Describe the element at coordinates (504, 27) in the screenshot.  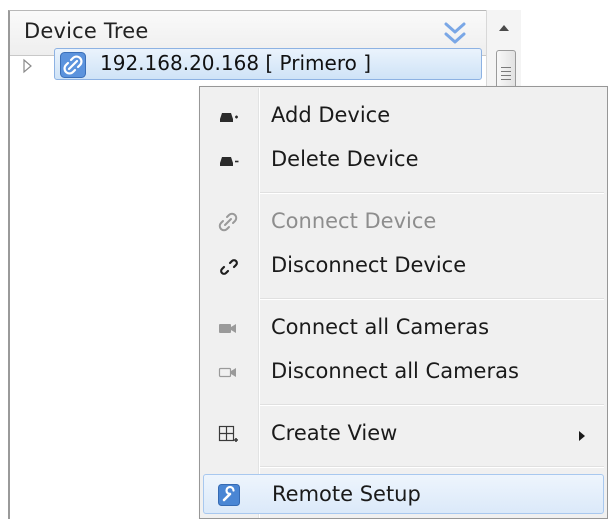
I see `arrow-up-icon` at that location.